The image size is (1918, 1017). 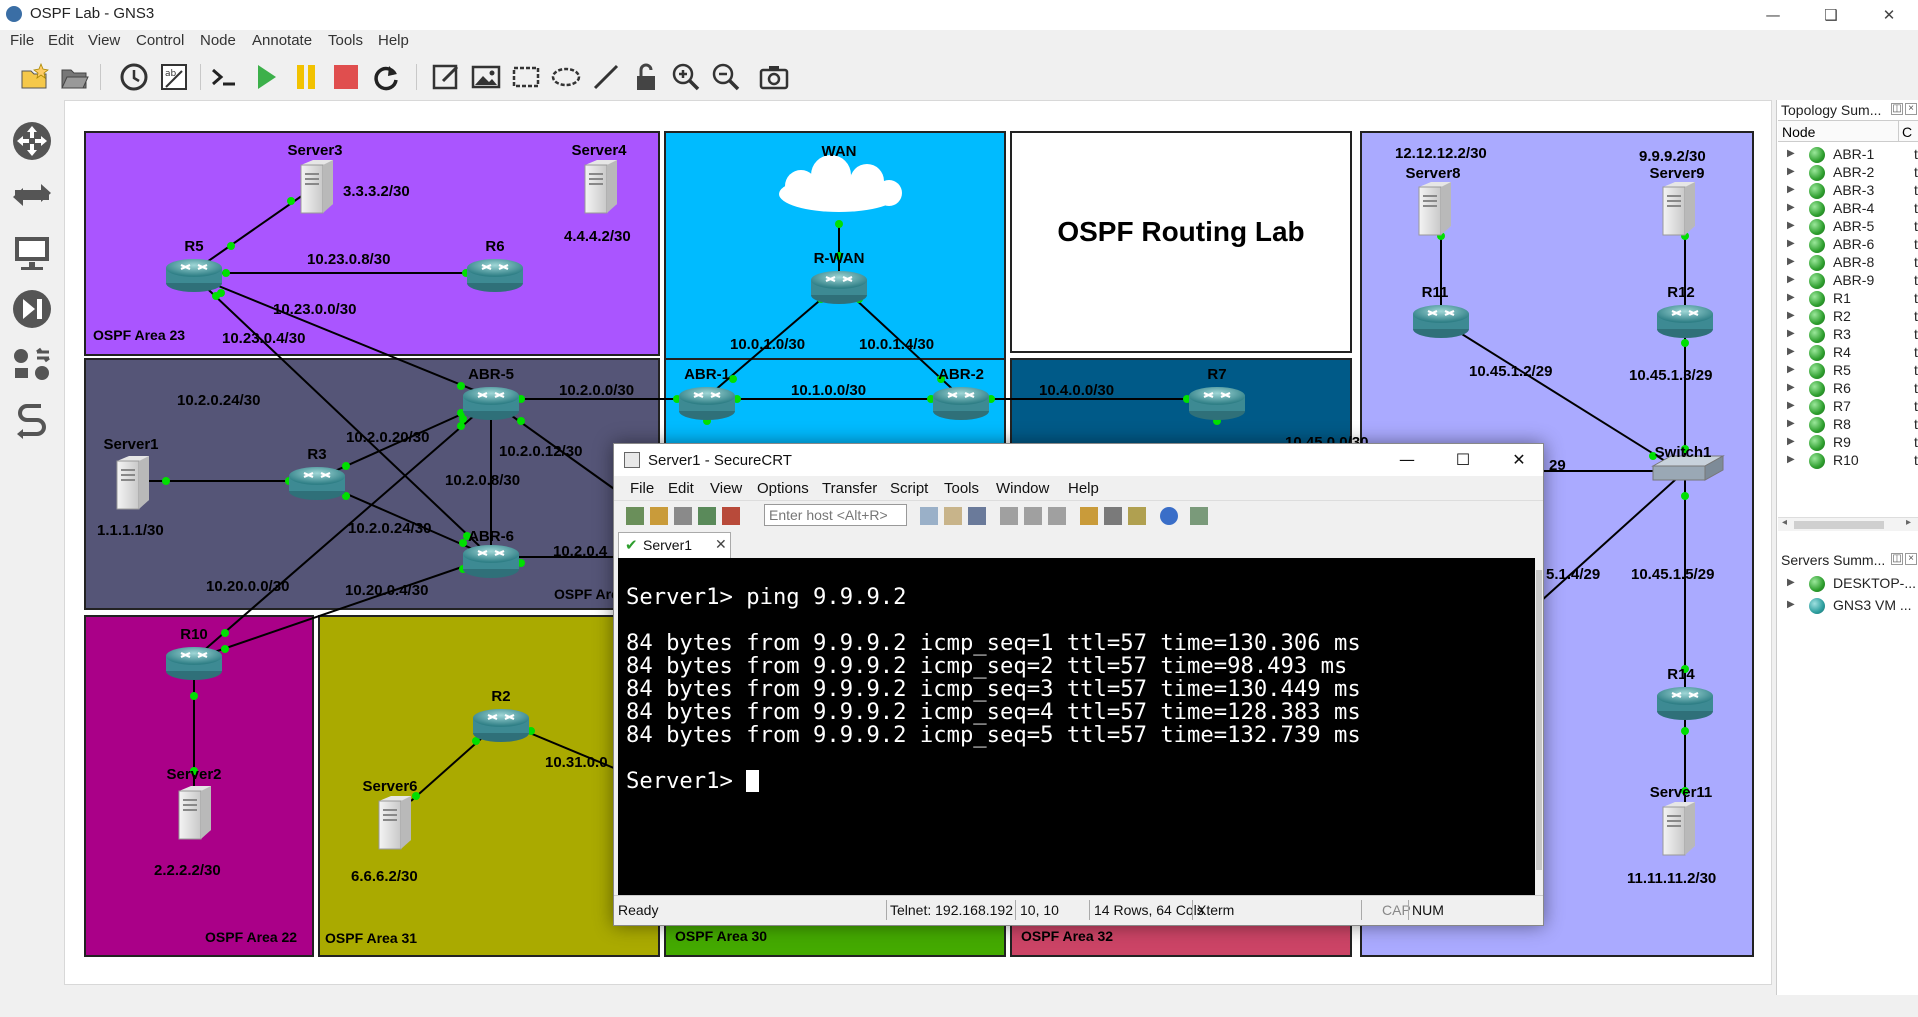 What do you see at coordinates (1773, 15) in the screenshot?
I see `minimize-button: —` at bounding box center [1773, 15].